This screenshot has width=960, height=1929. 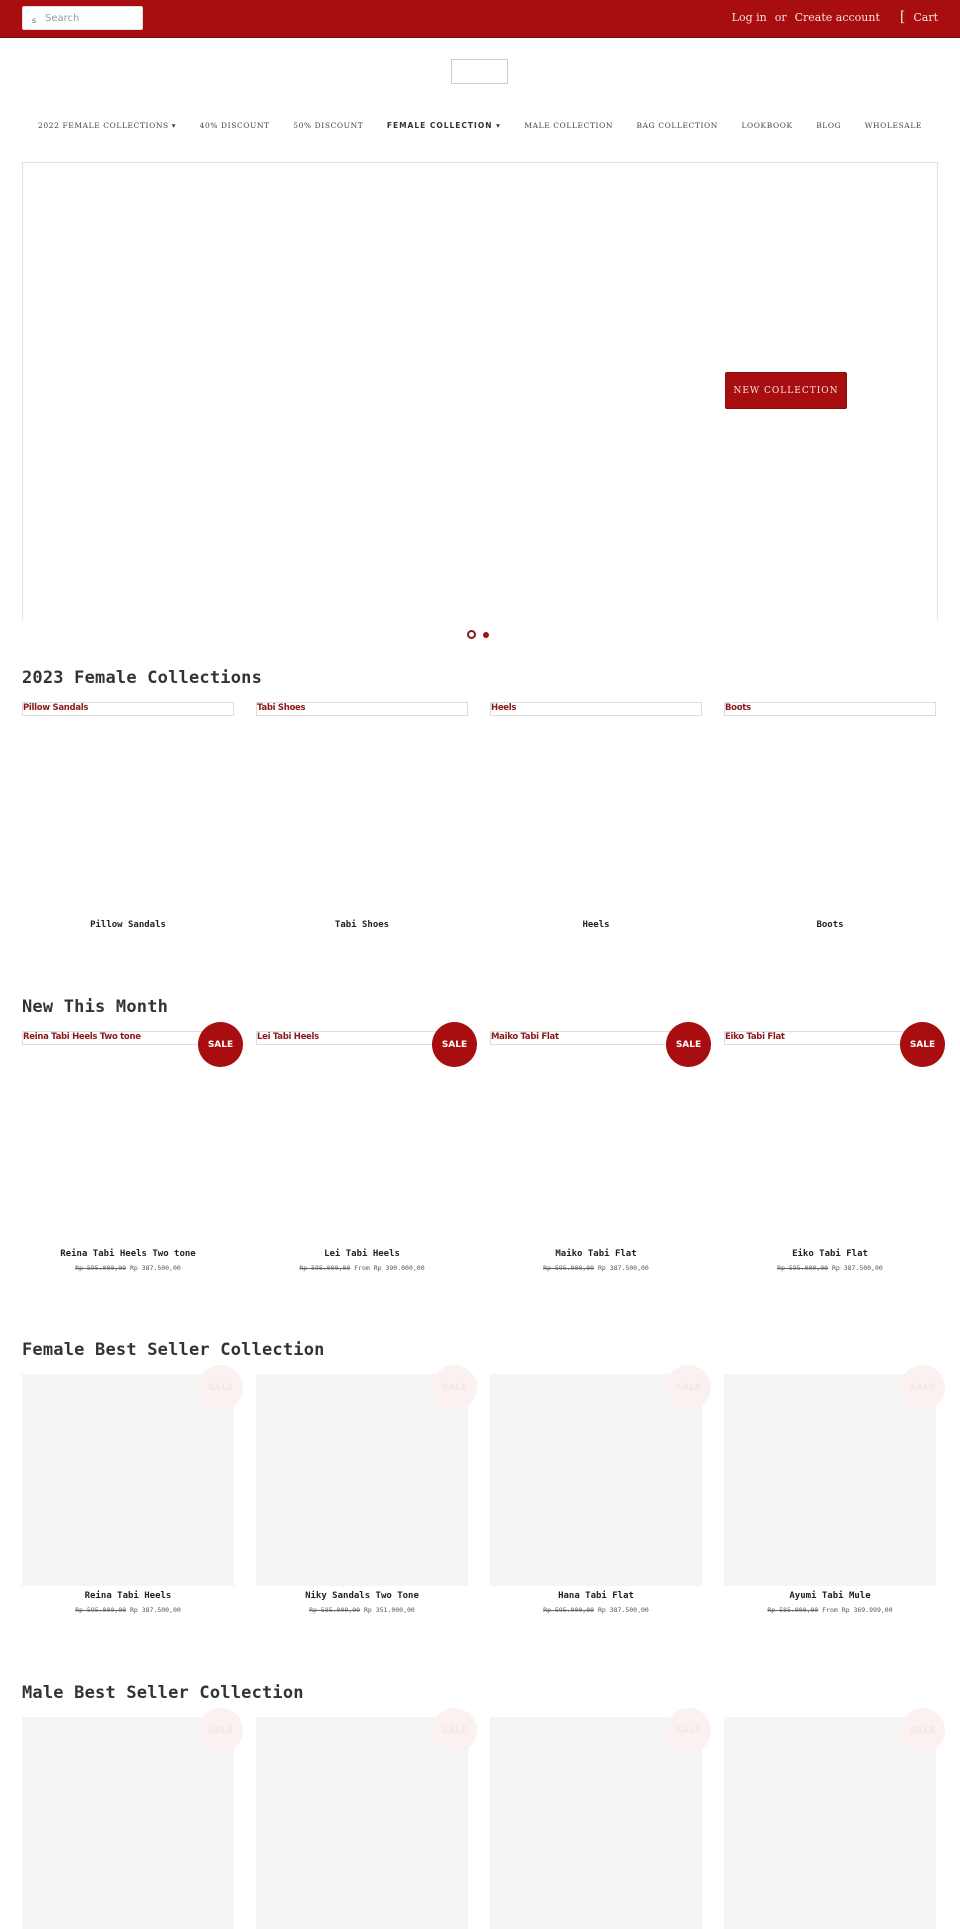 I want to click on search-input, so click(x=92, y=18).